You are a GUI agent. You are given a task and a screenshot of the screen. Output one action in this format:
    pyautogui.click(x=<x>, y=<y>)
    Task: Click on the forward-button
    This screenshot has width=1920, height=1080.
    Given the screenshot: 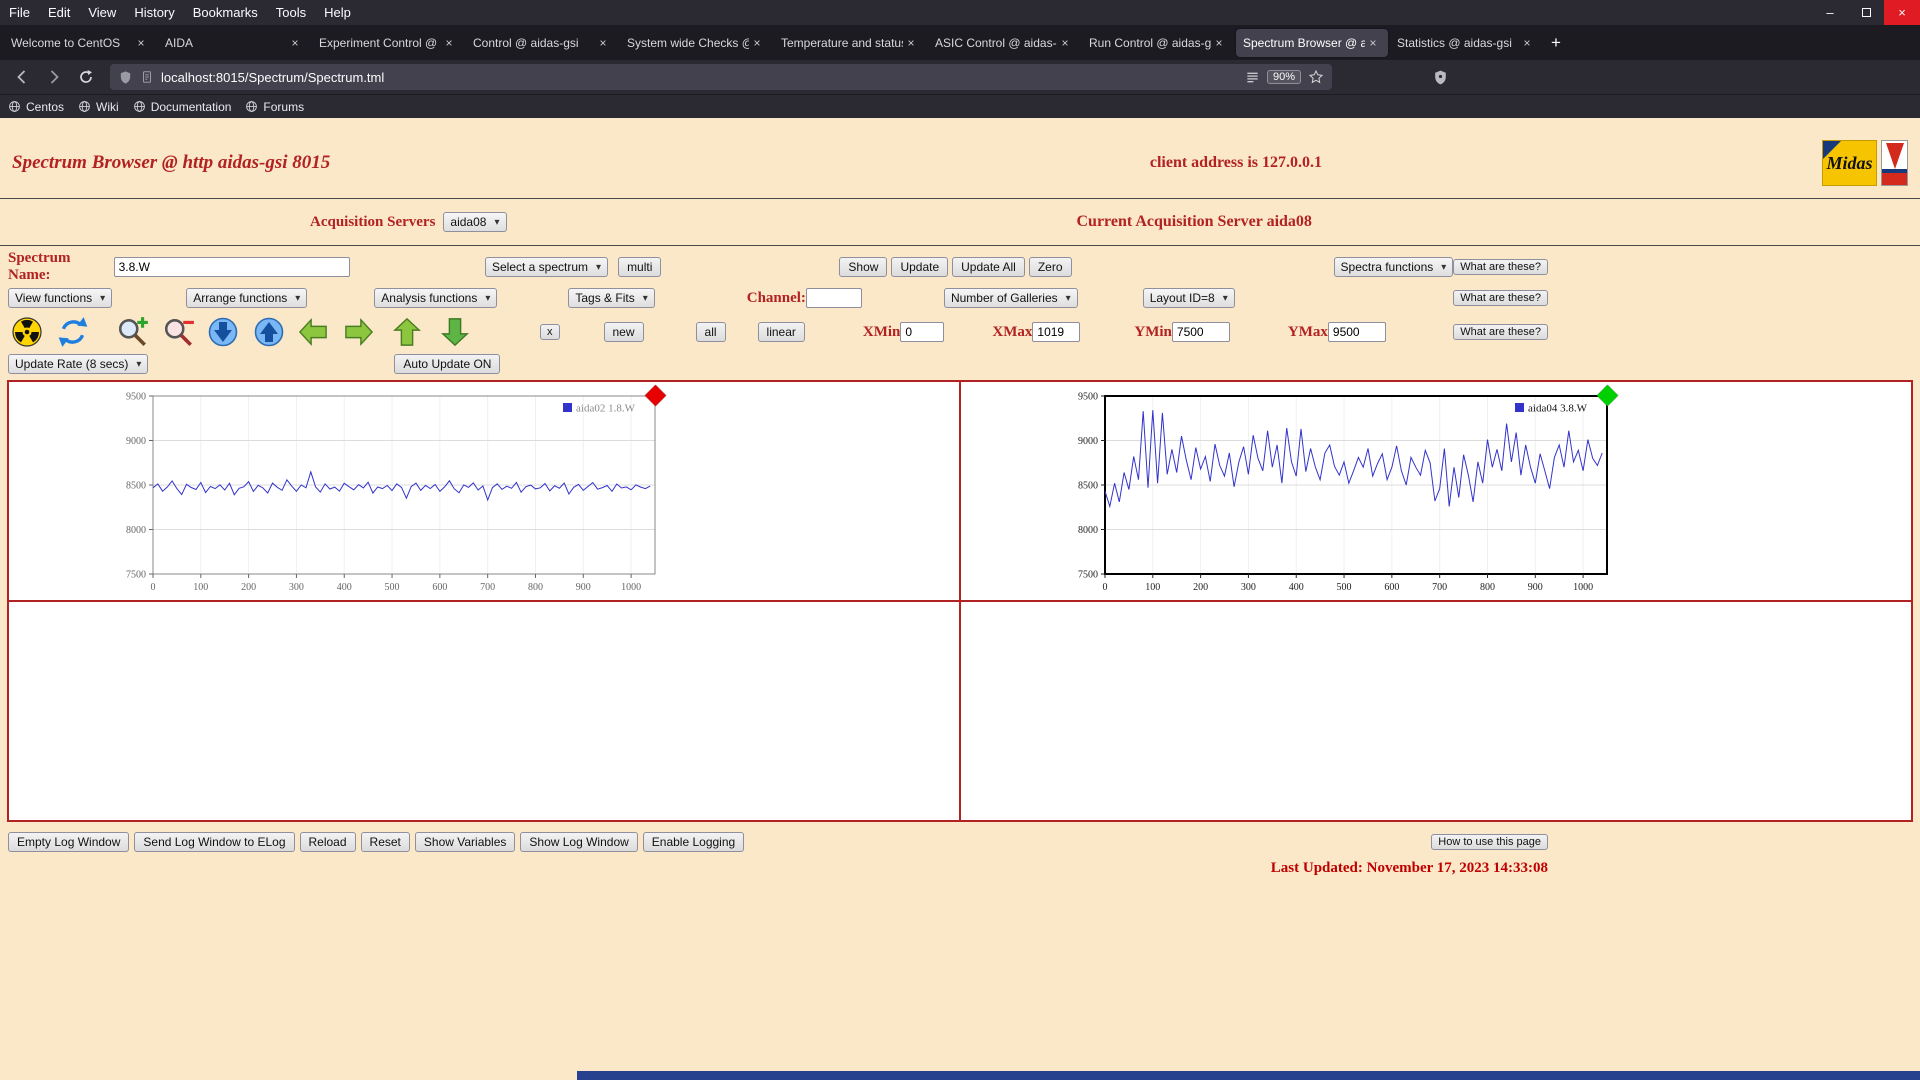 What is the action you would take?
    pyautogui.click(x=54, y=77)
    